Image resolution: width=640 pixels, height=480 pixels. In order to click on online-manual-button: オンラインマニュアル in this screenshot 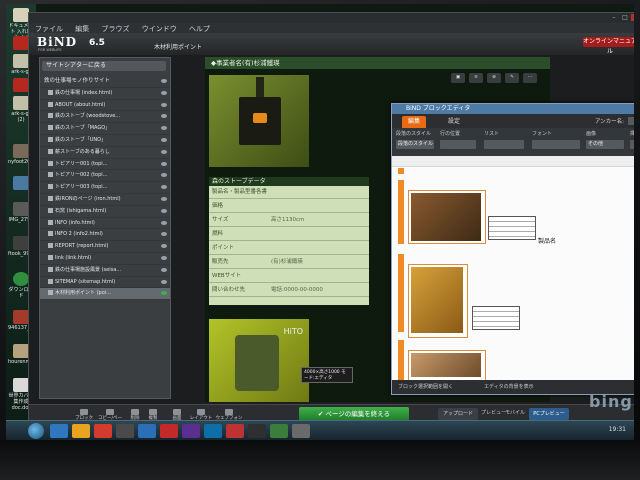, I will do `click(608, 46)`.